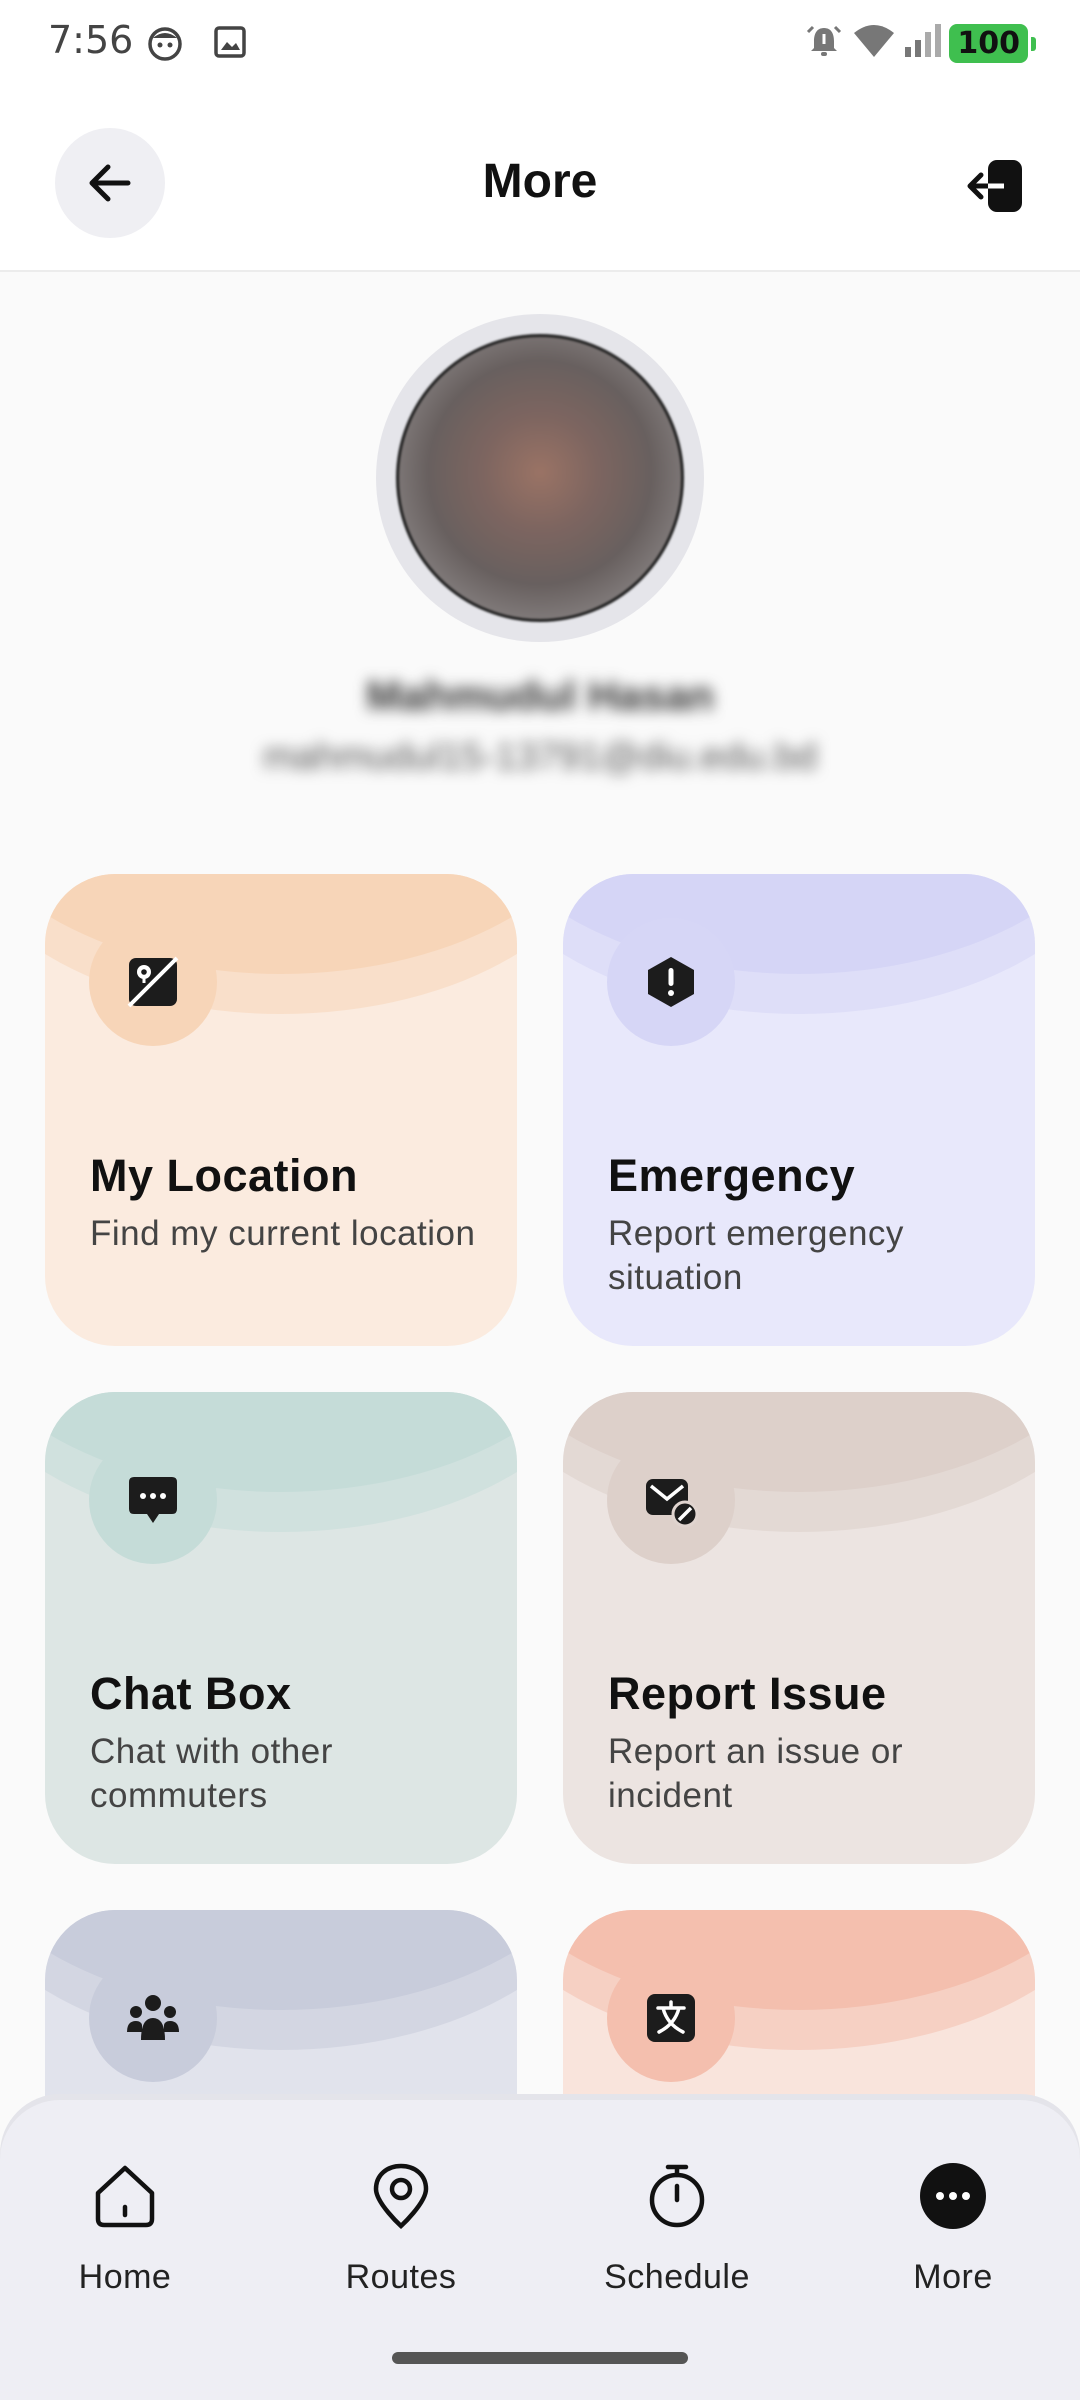  I want to click on battery-icon: 100, so click(992, 43).